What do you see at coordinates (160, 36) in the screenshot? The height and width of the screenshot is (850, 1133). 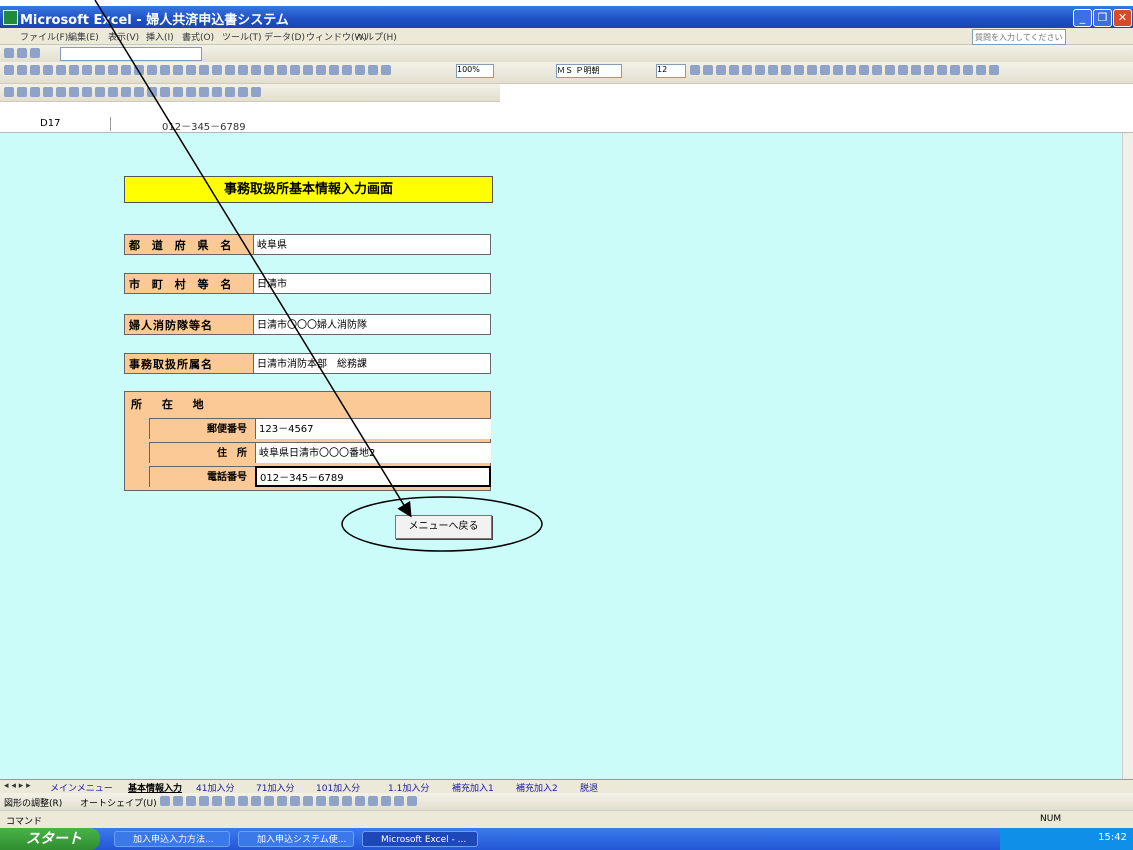 I see `menu-insert: 挿入(I)` at bounding box center [160, 36].